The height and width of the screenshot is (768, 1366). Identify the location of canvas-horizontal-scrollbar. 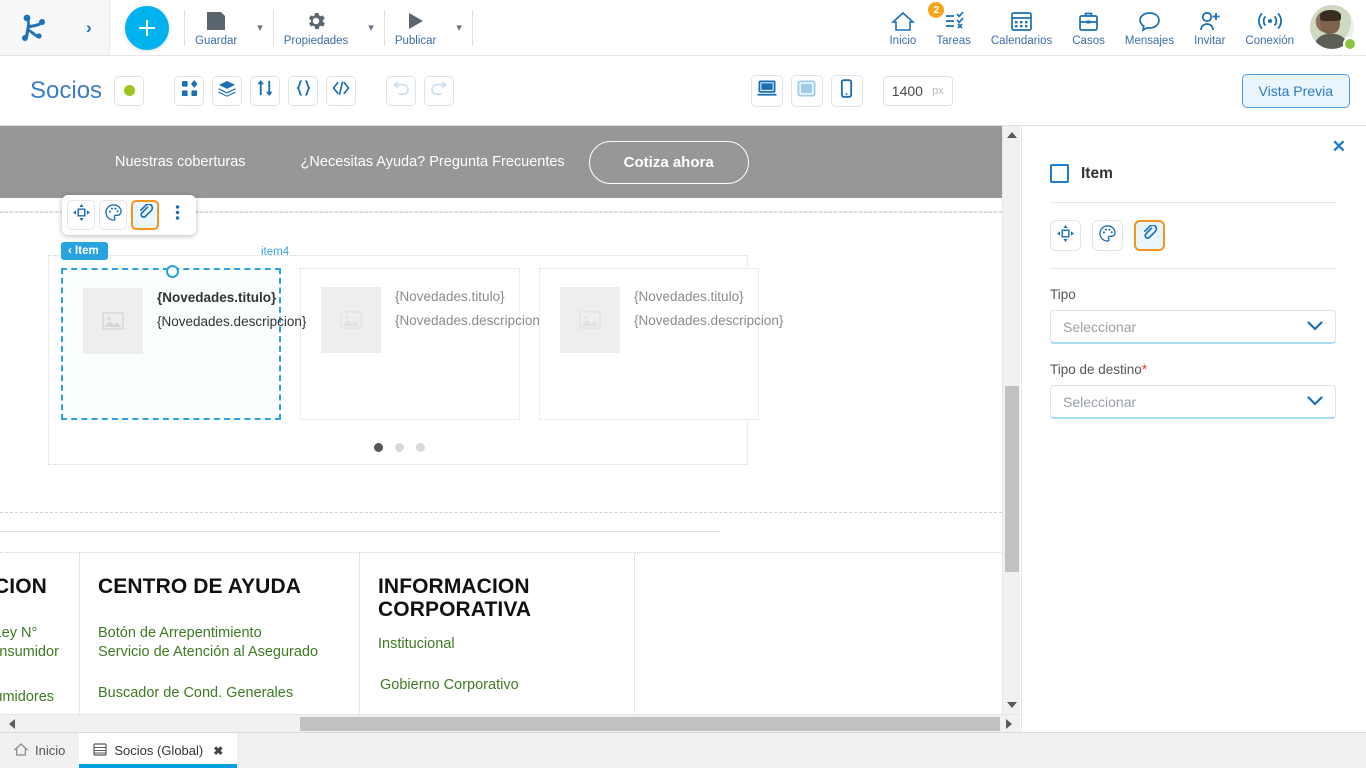
(510, 723).